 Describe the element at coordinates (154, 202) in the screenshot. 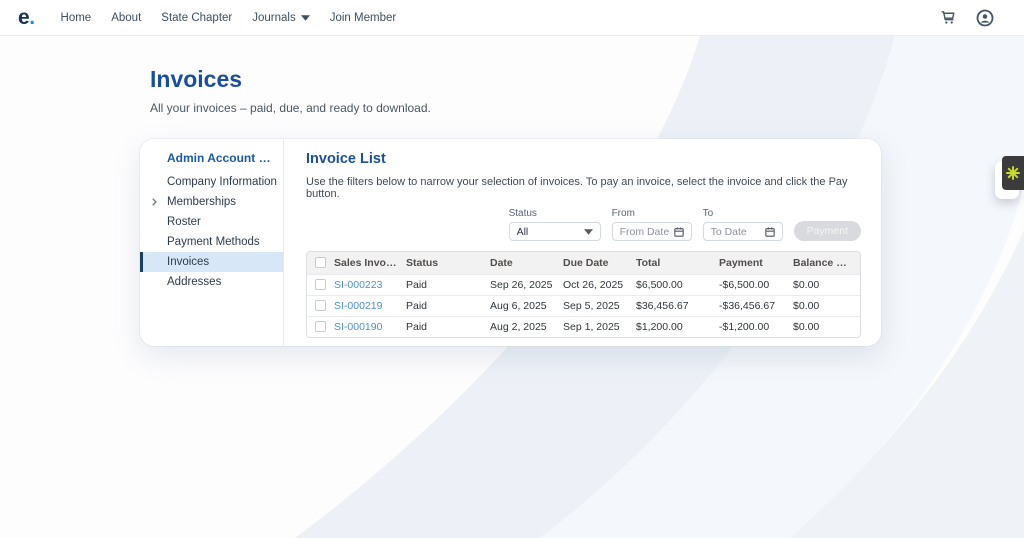

I see `chevron-right-icon` at that location.